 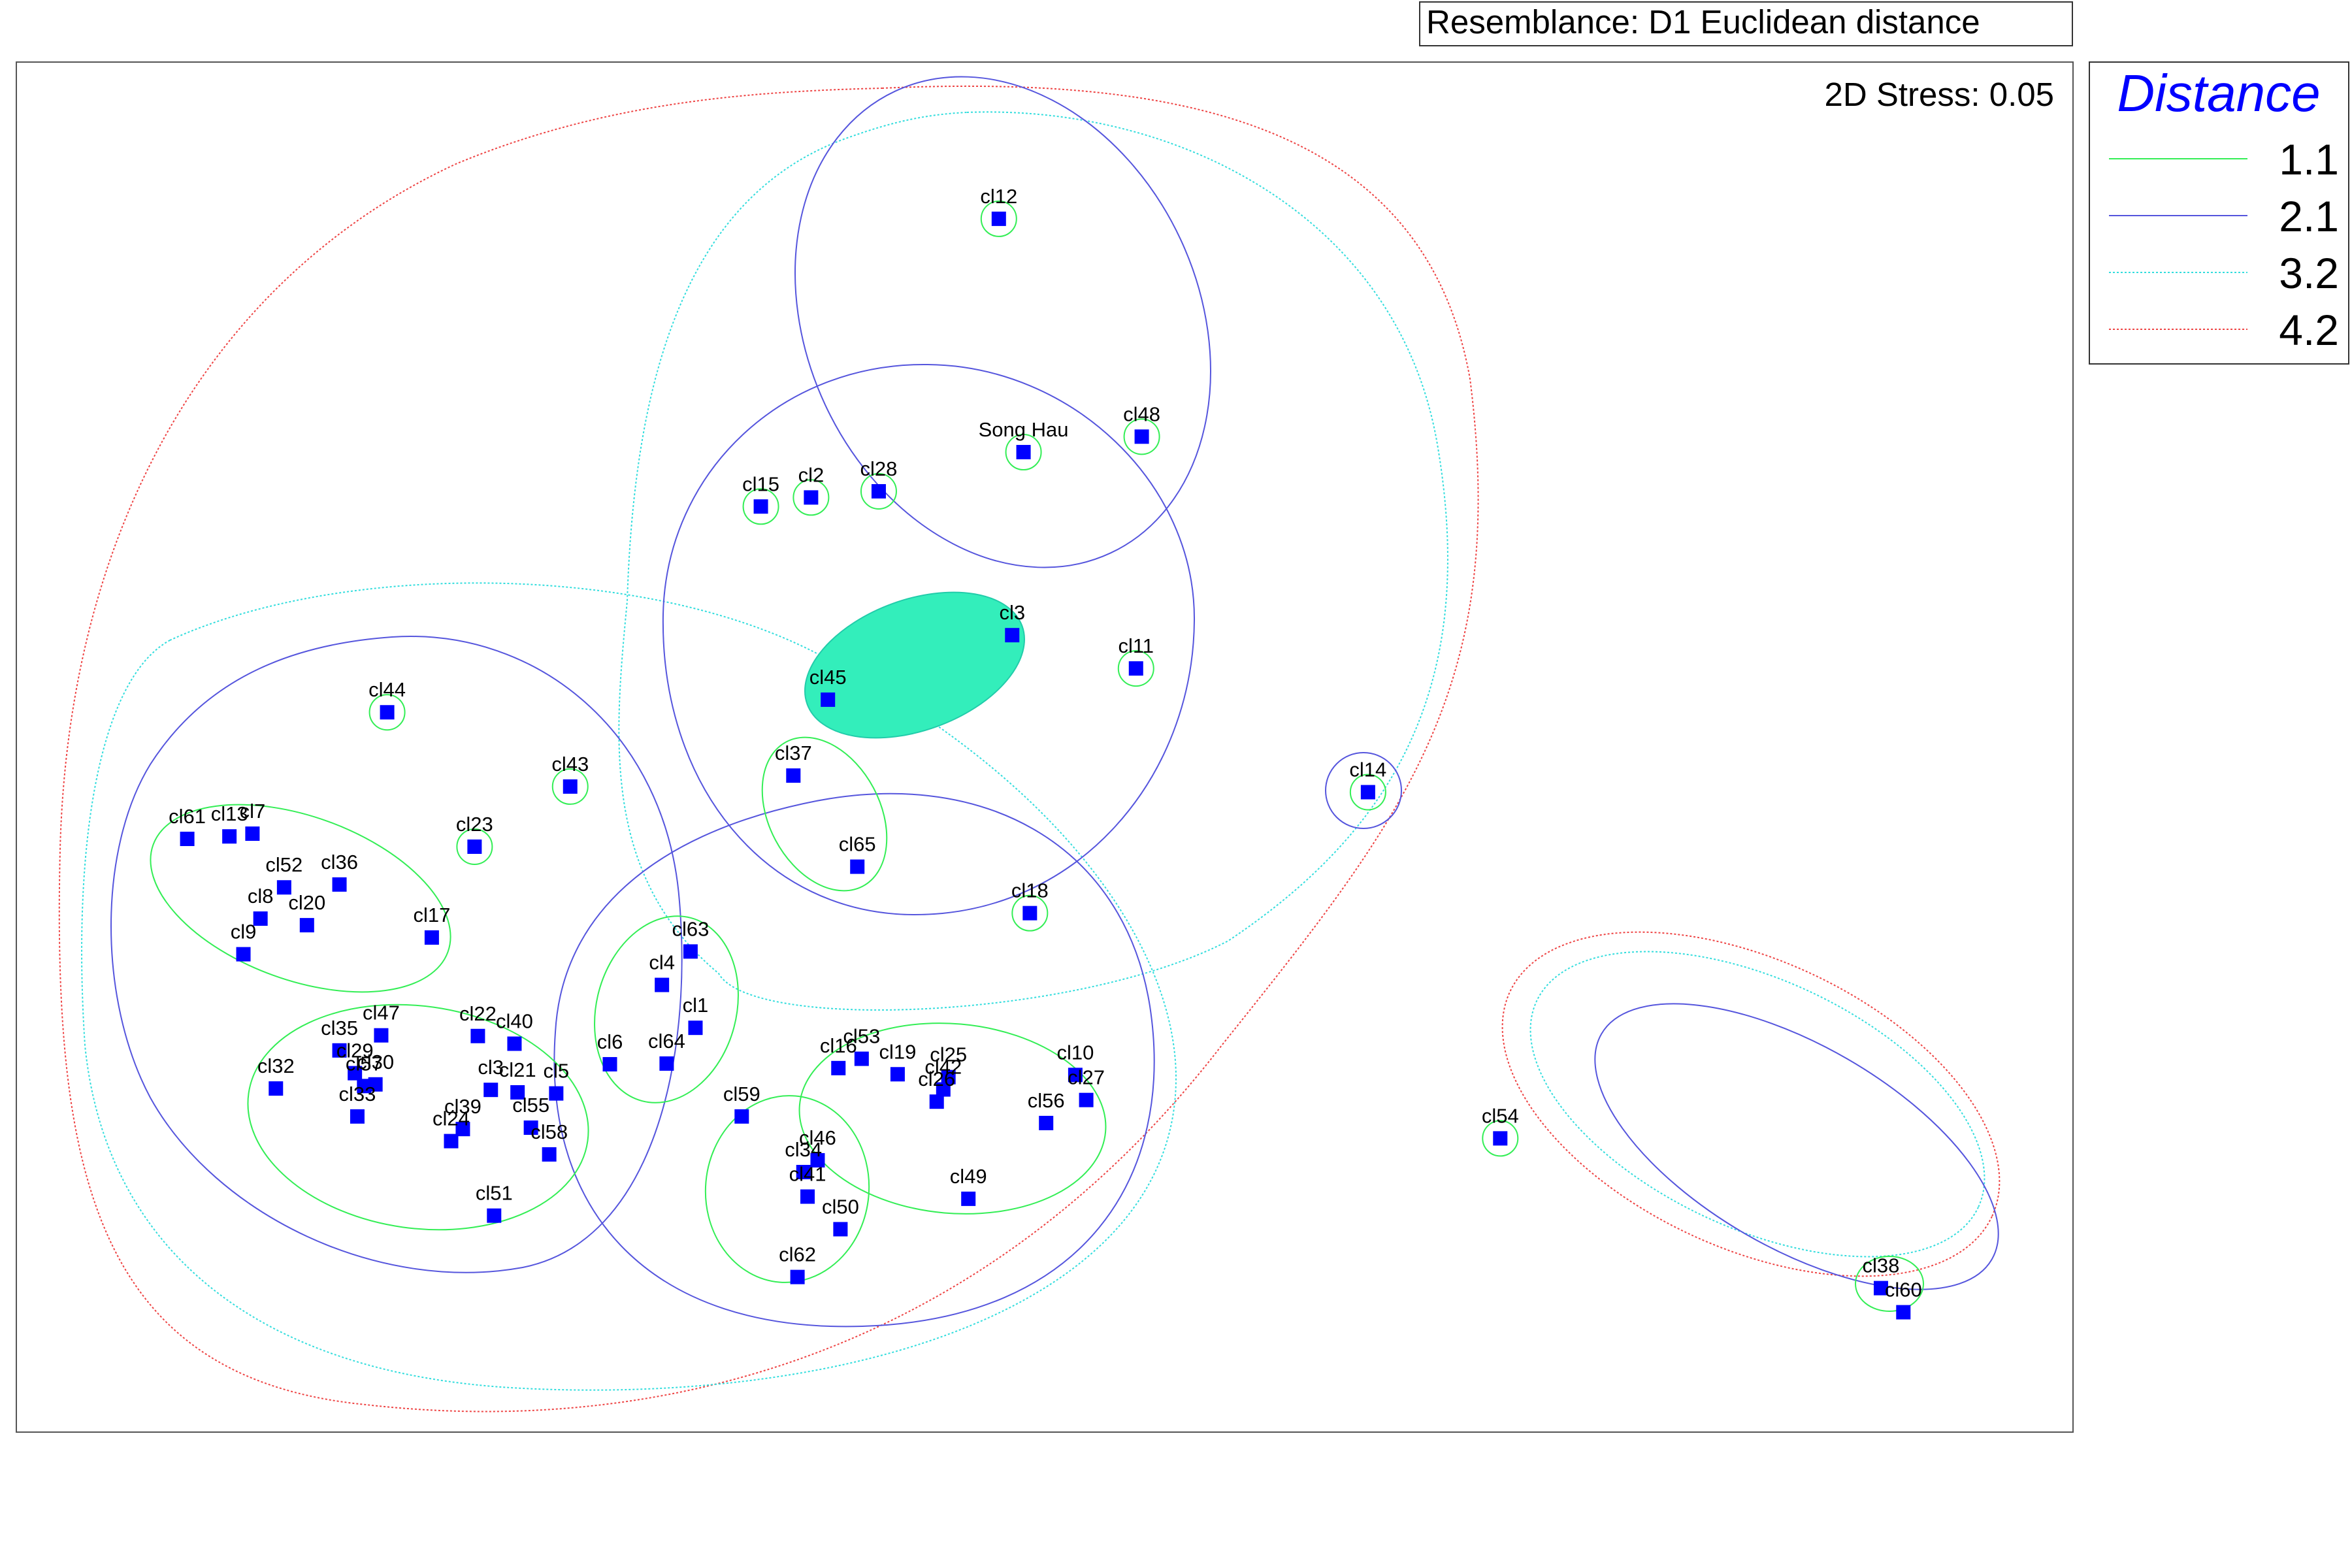 What do you see at coordinates (968, 1176) in the screenshot?
I see `point-label-cl49: cl49` at bounding box center [968, 1176].